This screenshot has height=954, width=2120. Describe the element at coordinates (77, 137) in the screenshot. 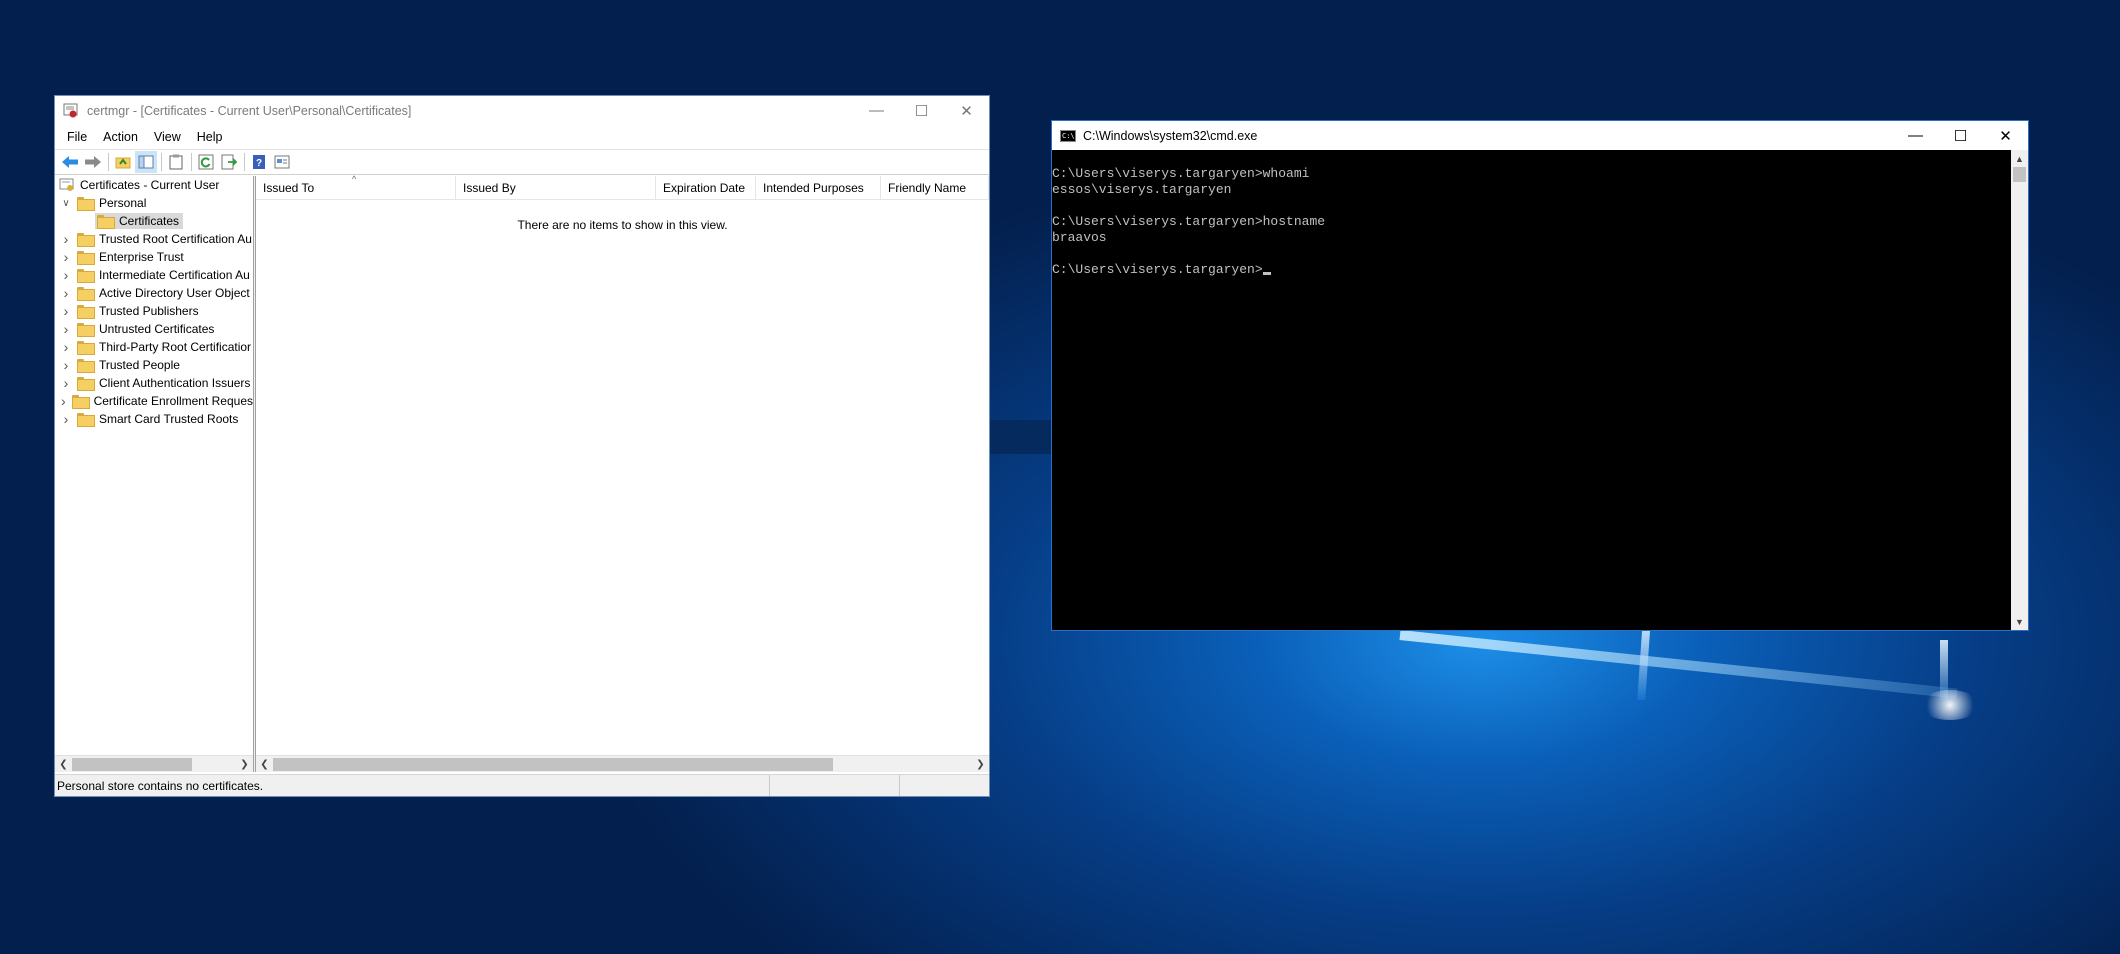

I see `menu-file: File` at that location.